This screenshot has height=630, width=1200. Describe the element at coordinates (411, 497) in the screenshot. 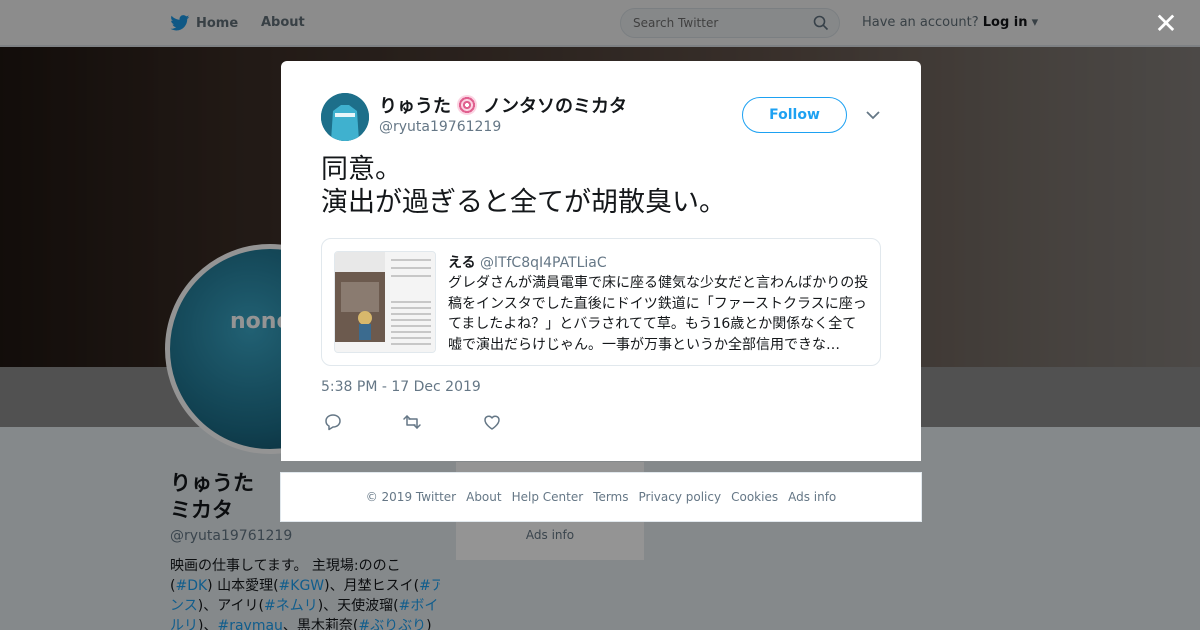

I see `footer-copyright: © 2019 Twitter` at that location.